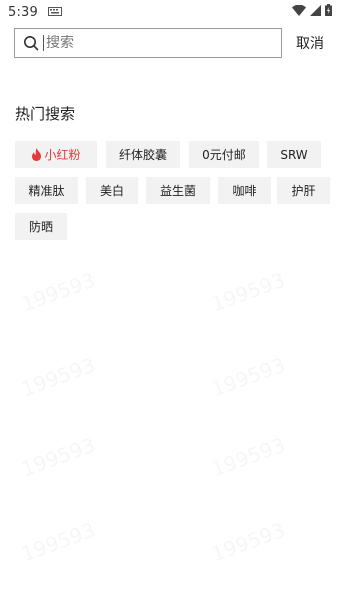 This screenshot has height=606, width=340. What do you see at coordinates (41, 226) in the screenshot?
I see `hot-tag: 防晒` at bounding box center [41, 226].